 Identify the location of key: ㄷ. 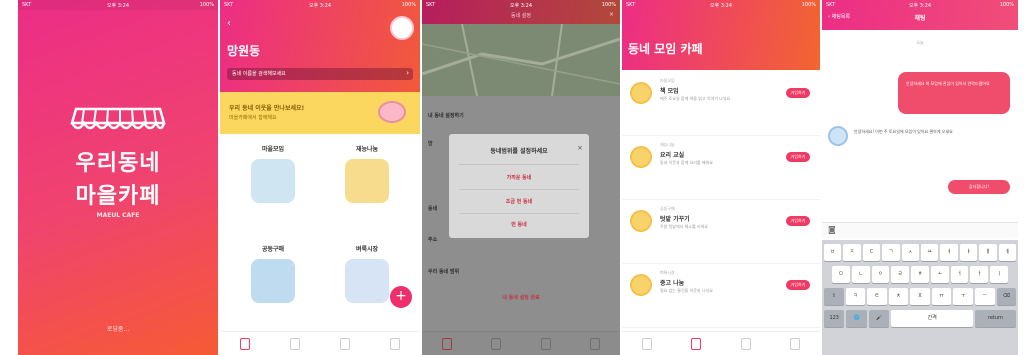
(871, 252).